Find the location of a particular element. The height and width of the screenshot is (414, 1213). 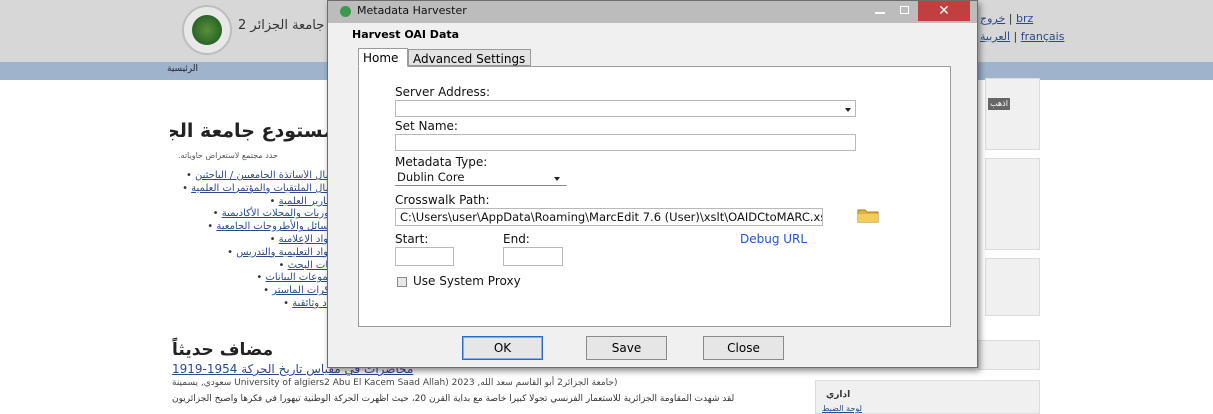

tab-home: Home is located at coordinates (383, 57).